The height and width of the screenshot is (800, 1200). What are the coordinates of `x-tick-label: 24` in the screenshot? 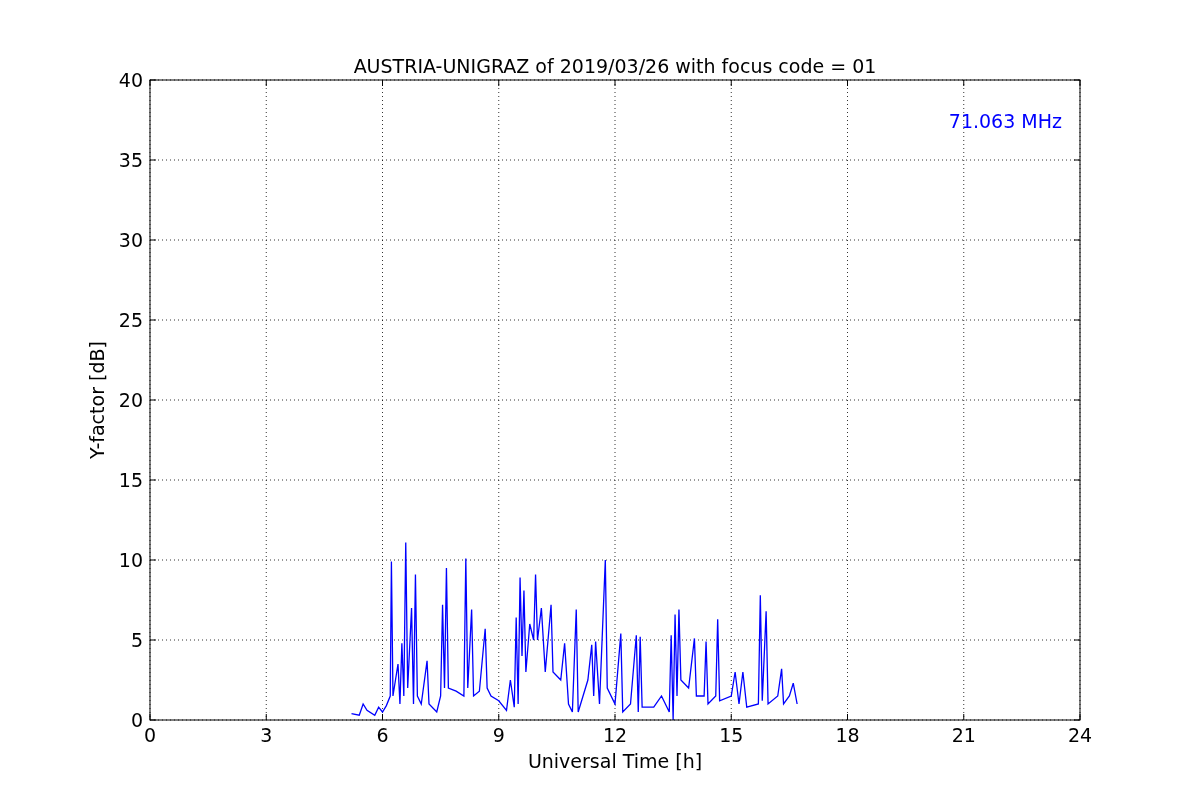 It's located at (1080, 735).